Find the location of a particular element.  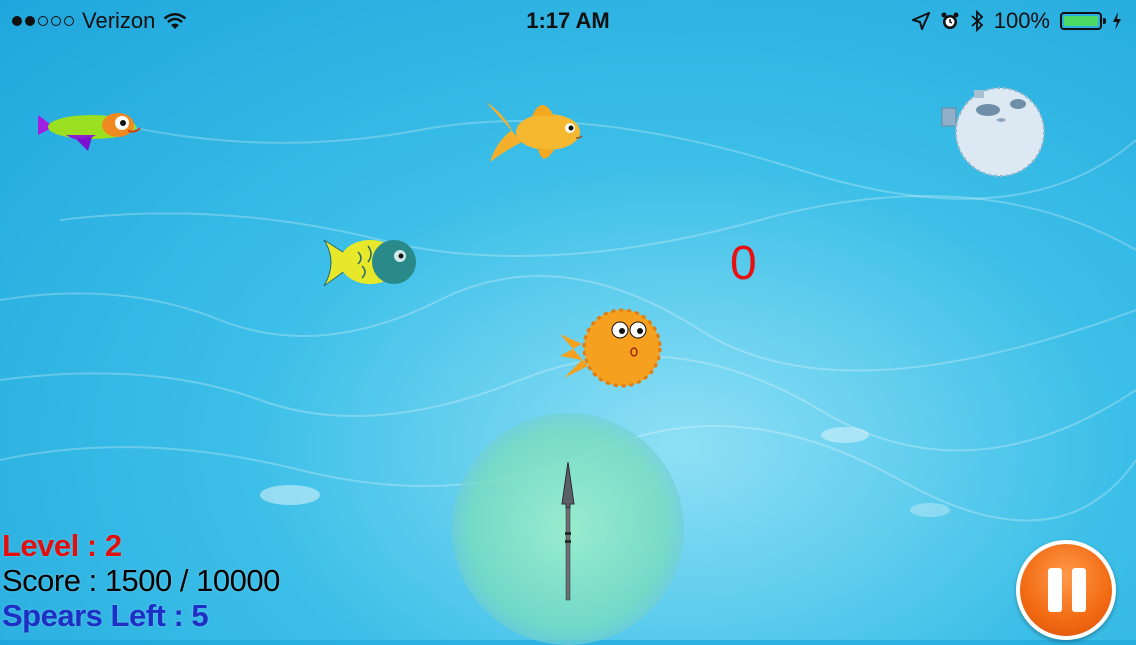

rainbow-fish-icon is located at coordinates (89, 130).